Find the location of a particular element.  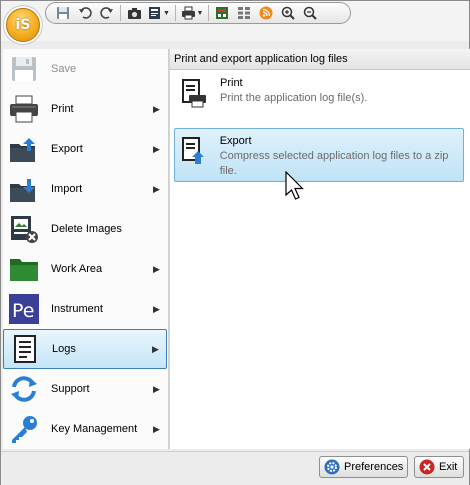

pe-icon: Pe is located at coordinates (24, 309).